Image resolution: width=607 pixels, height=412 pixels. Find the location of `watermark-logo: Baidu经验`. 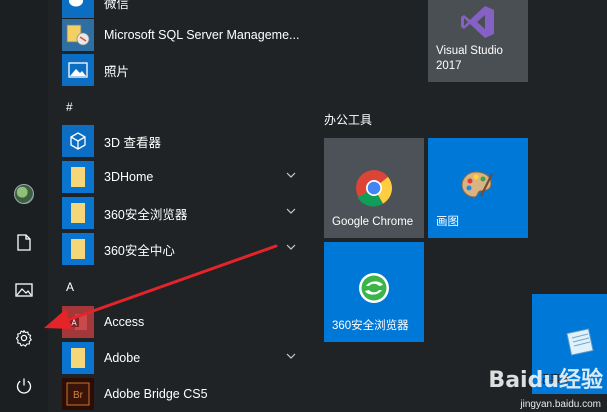

watermark-logo: Baidu经验 is located at coordinates (545, 380).